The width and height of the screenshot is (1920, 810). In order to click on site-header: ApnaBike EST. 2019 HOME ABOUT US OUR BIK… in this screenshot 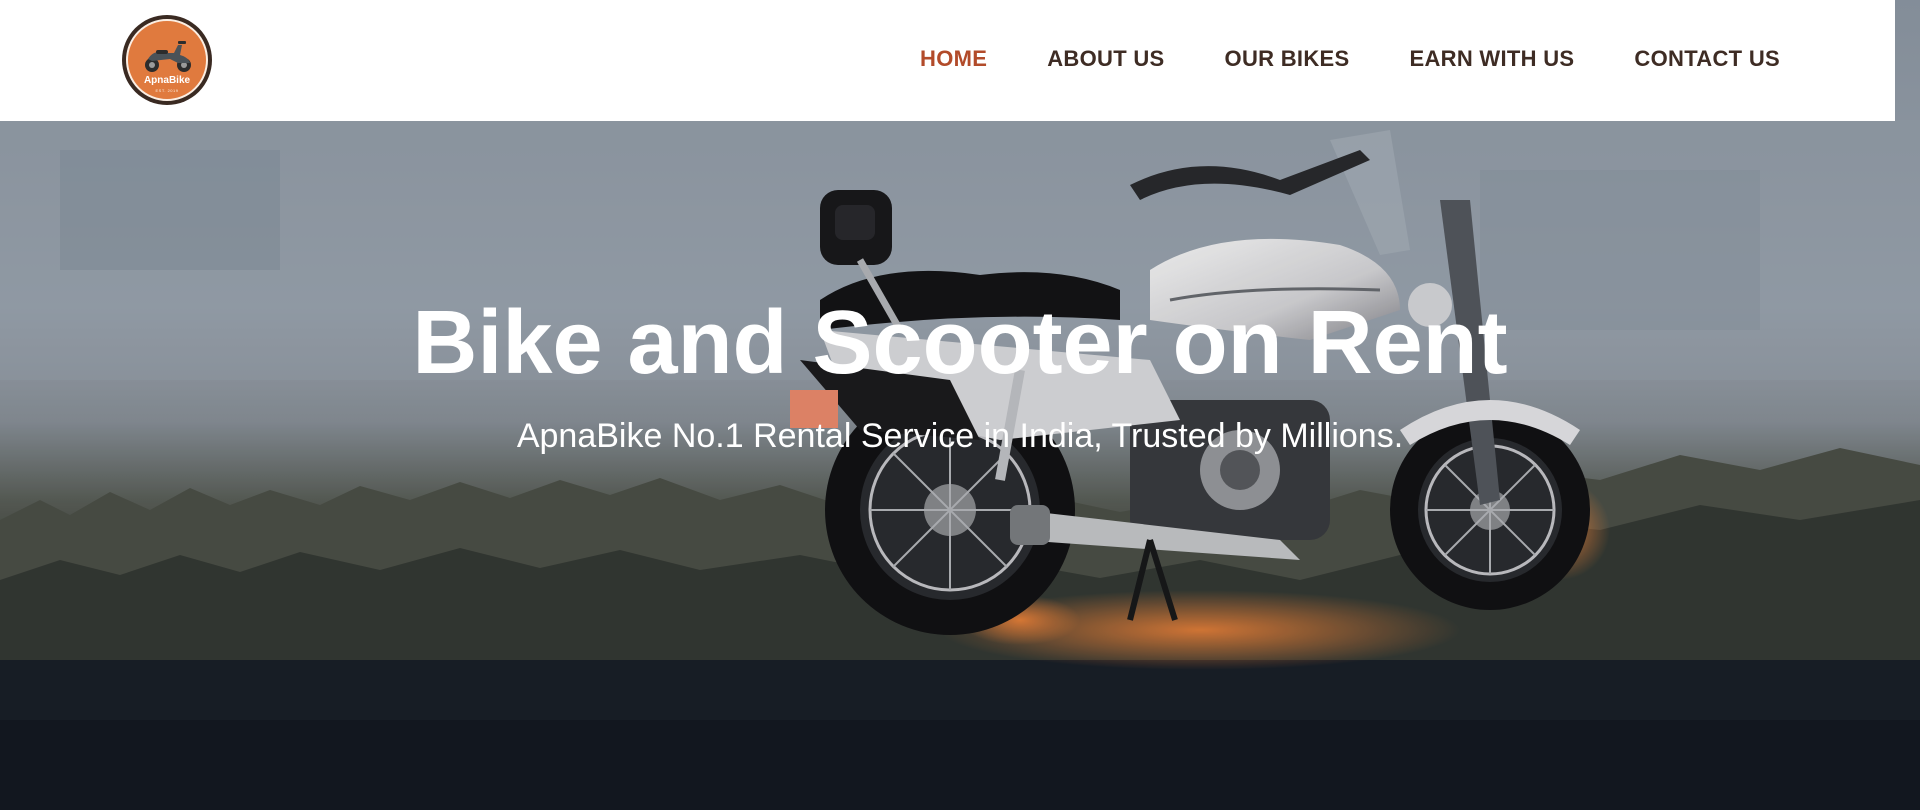, I will do `click(947, 60)`.